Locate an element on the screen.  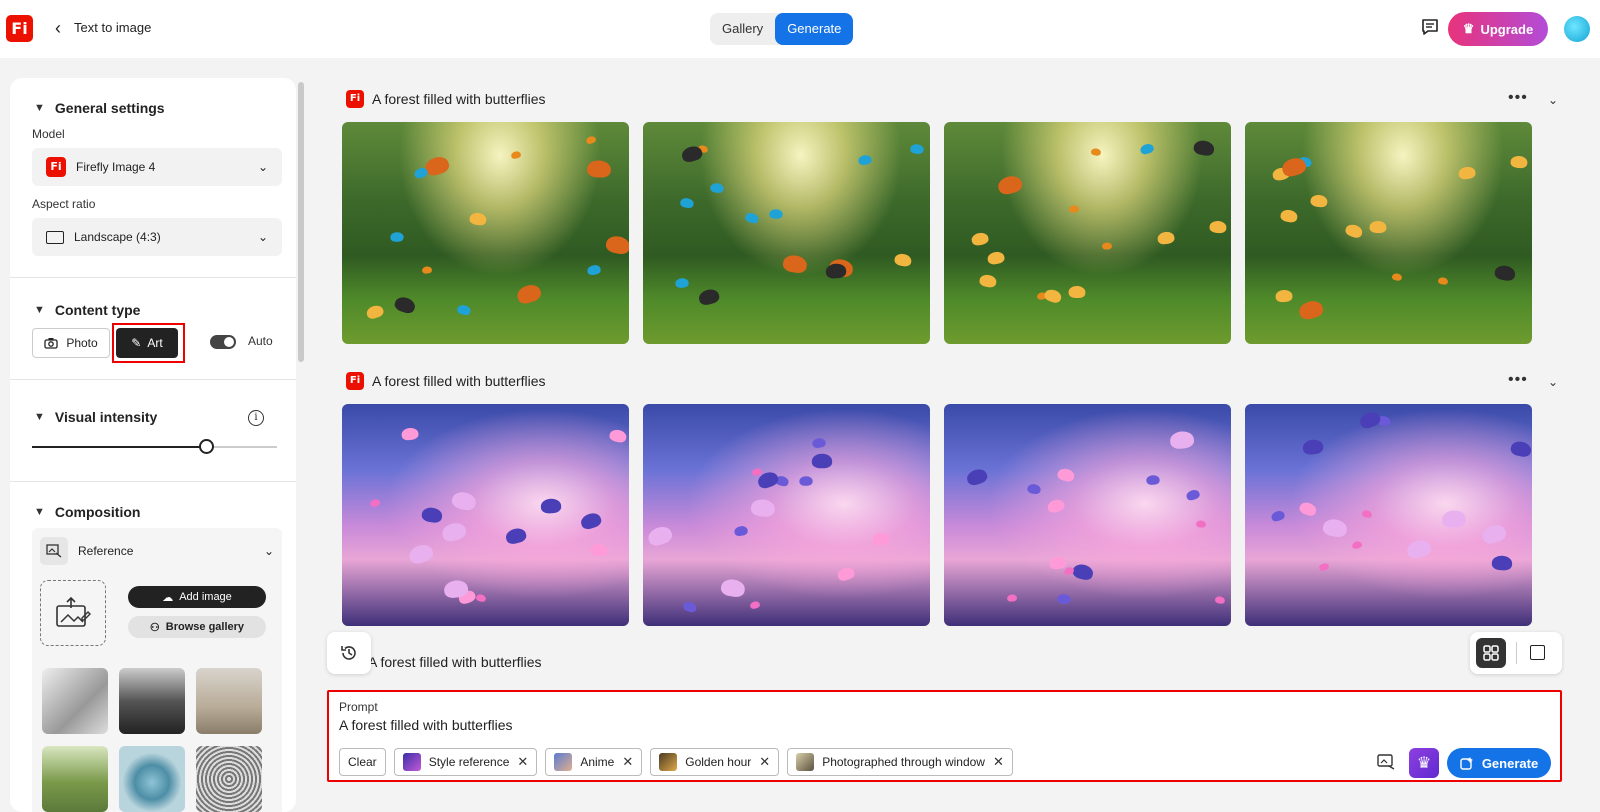
section-title: General settings is located at coordinates (109, 108).